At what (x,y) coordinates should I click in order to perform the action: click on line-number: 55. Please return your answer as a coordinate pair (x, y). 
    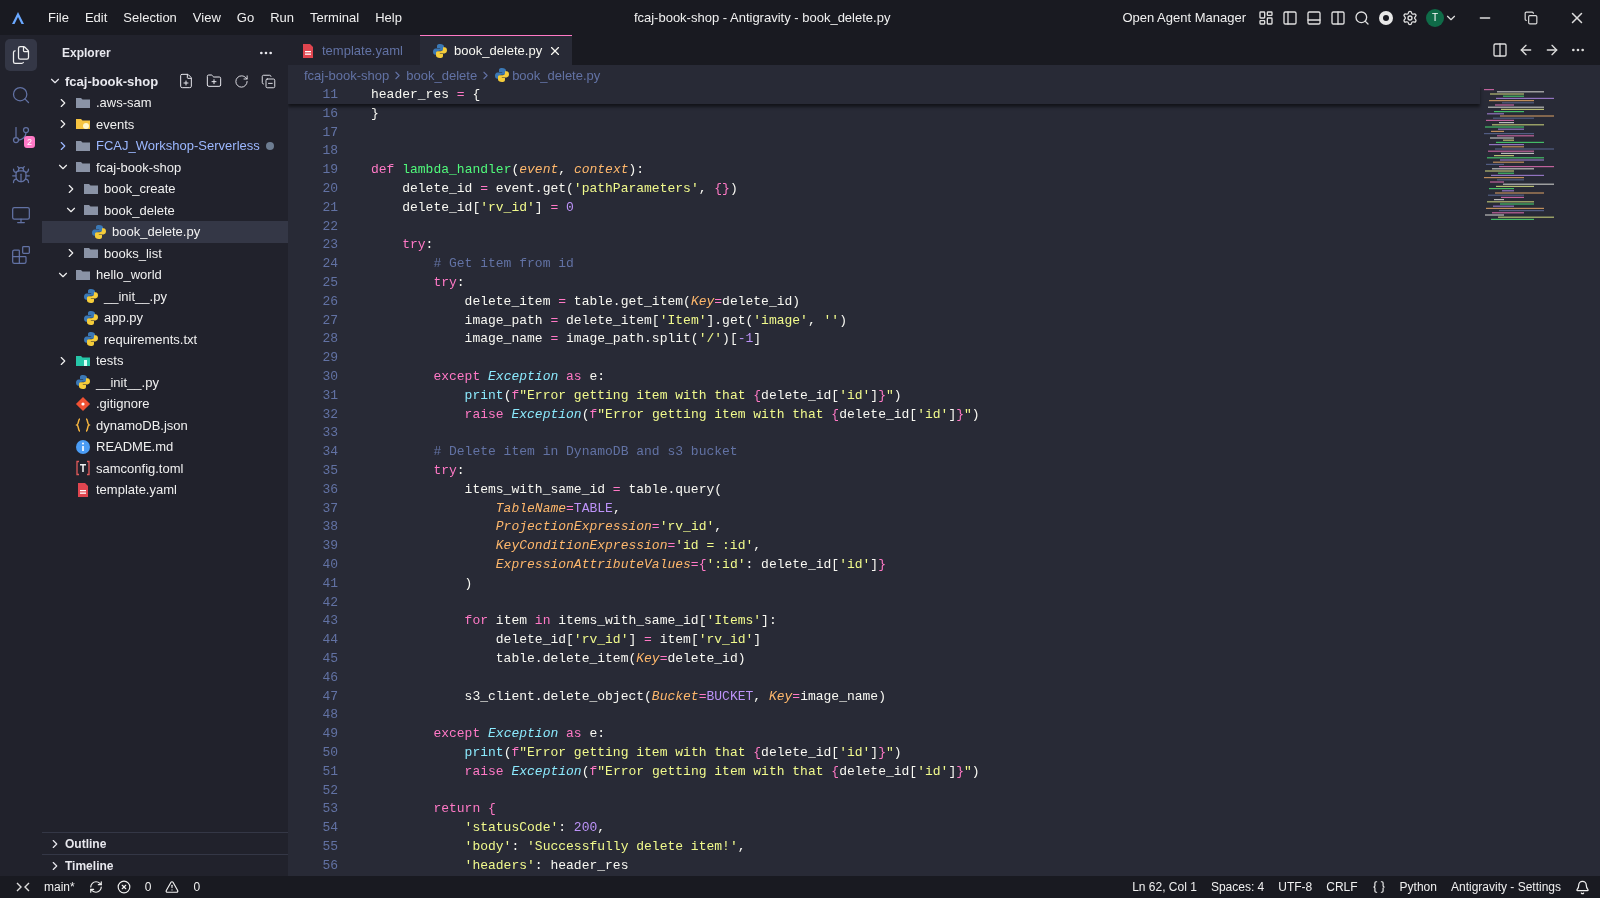
    Looking at the image, I should click on (330, 846).